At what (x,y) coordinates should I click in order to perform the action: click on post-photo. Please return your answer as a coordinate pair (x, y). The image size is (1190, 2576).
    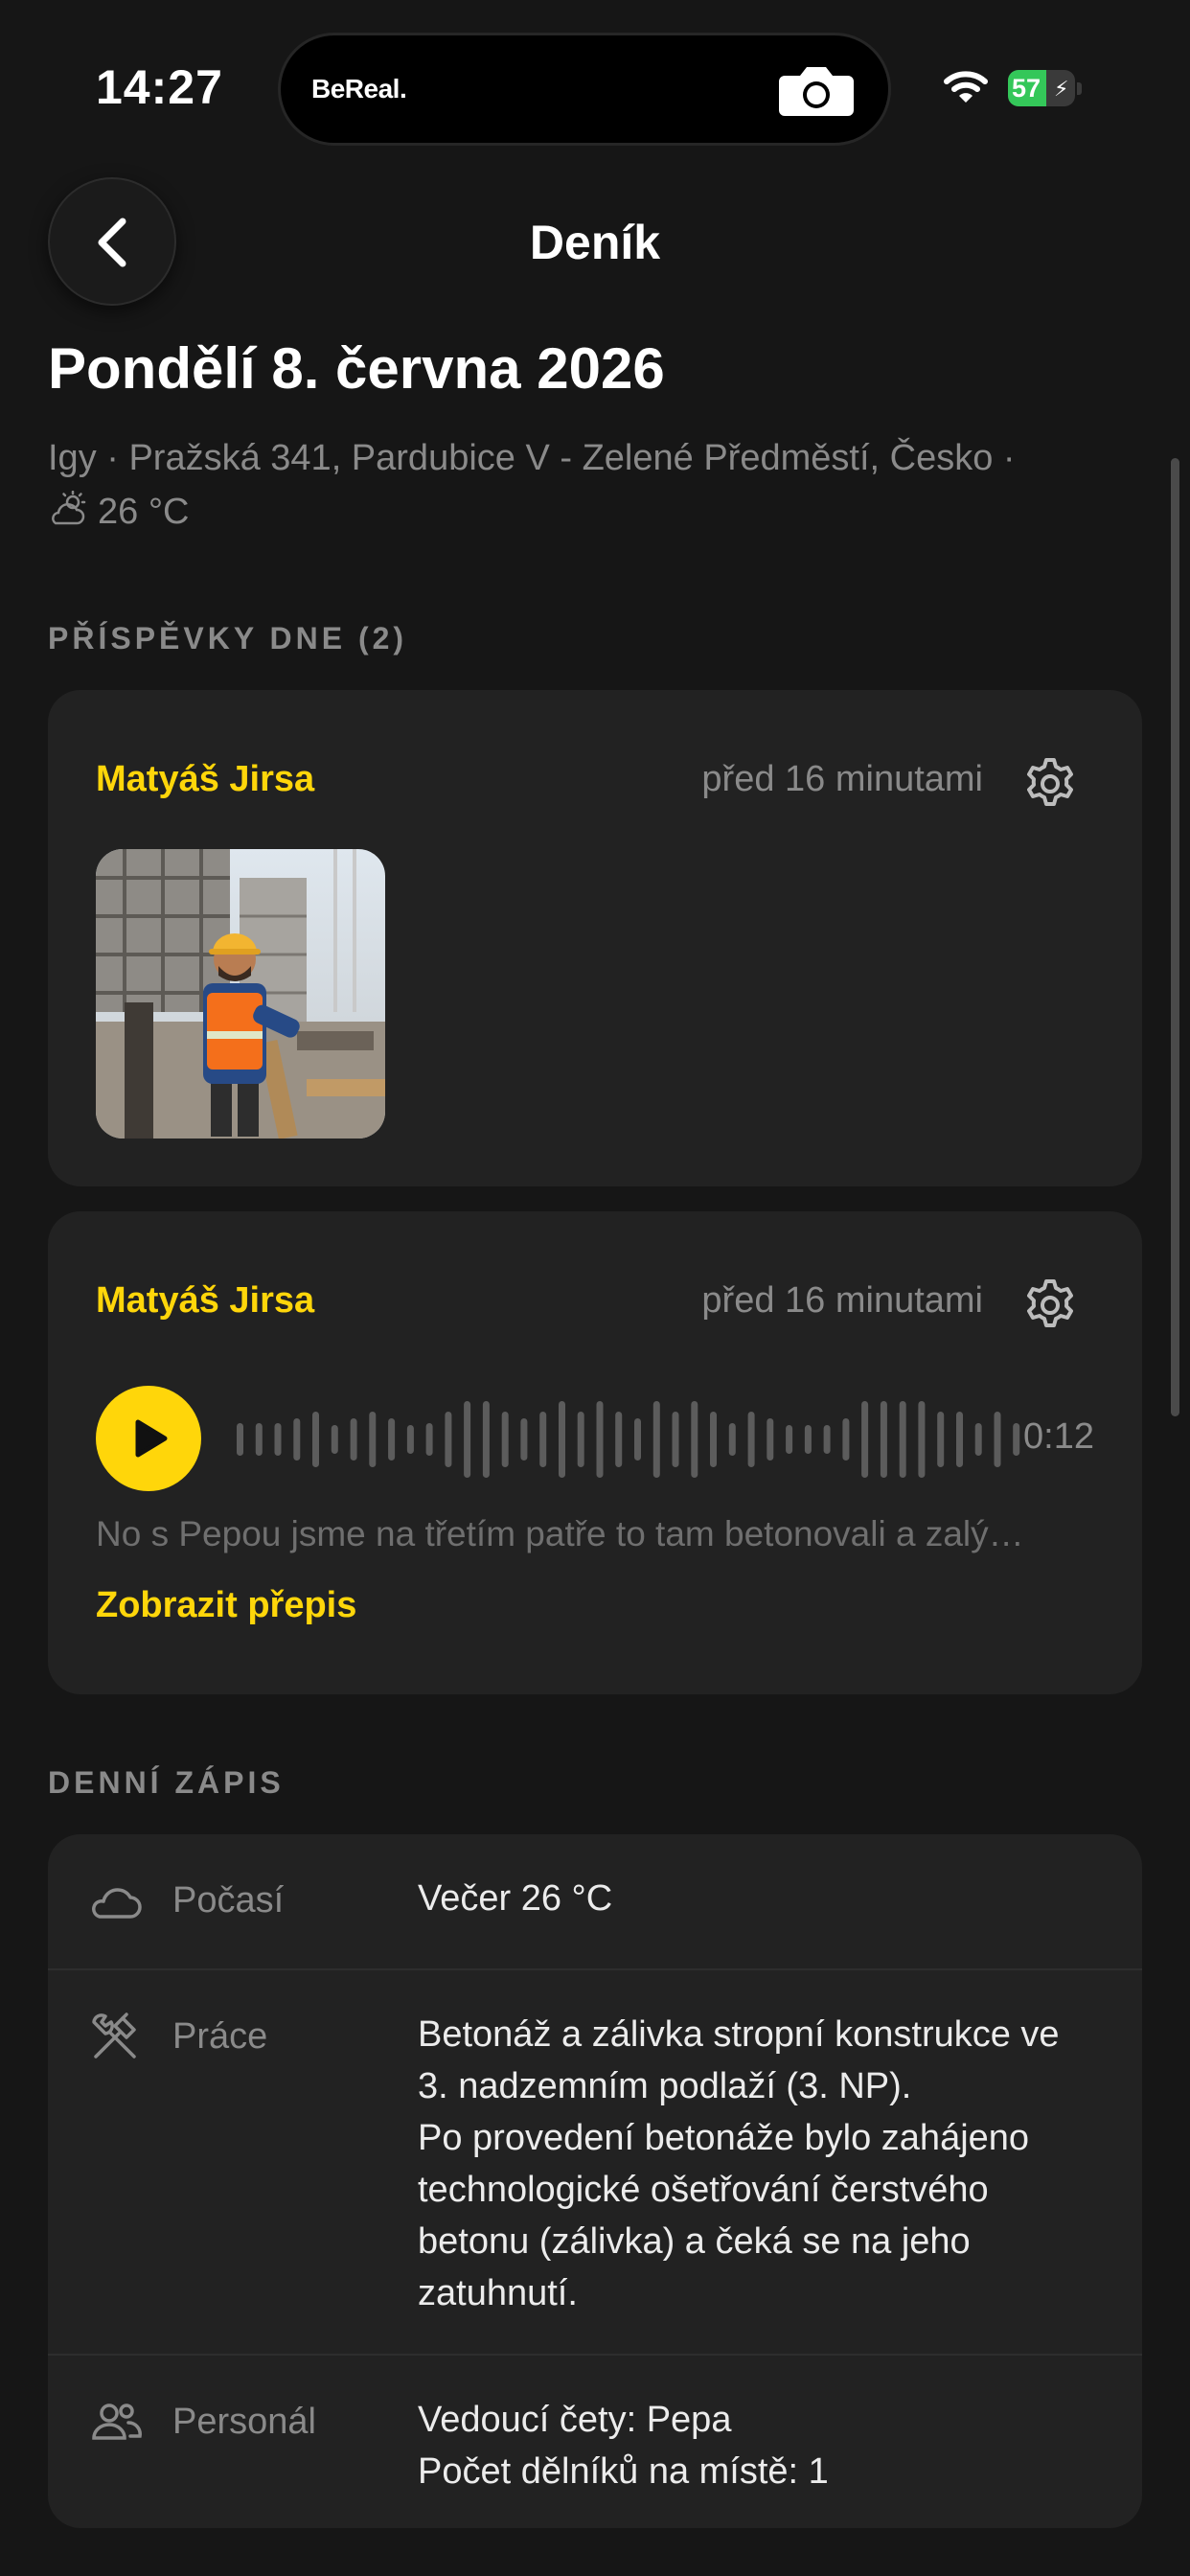
    Looking at the image, I should click on (241, 993).